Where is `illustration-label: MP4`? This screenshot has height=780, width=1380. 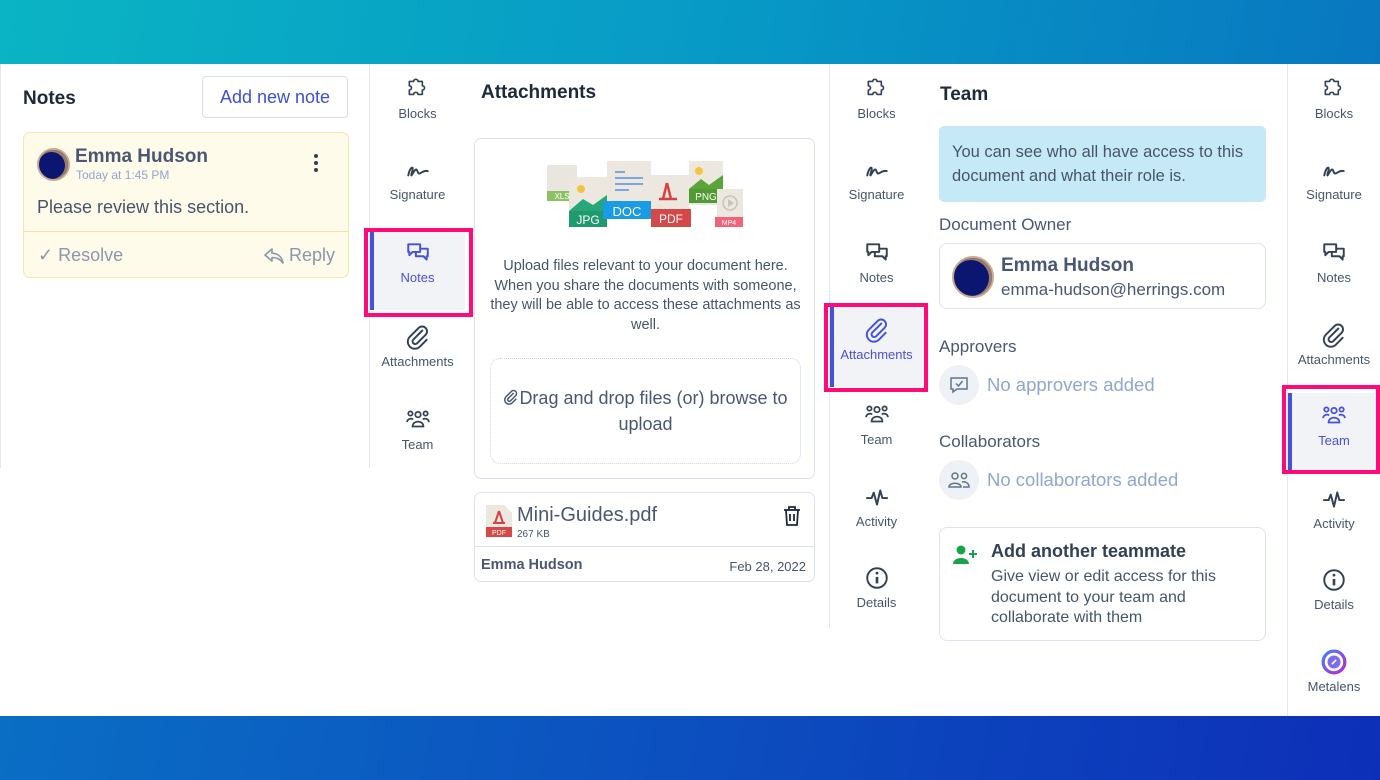
illustration-label: MP4 is located at coordinates (729, 223).